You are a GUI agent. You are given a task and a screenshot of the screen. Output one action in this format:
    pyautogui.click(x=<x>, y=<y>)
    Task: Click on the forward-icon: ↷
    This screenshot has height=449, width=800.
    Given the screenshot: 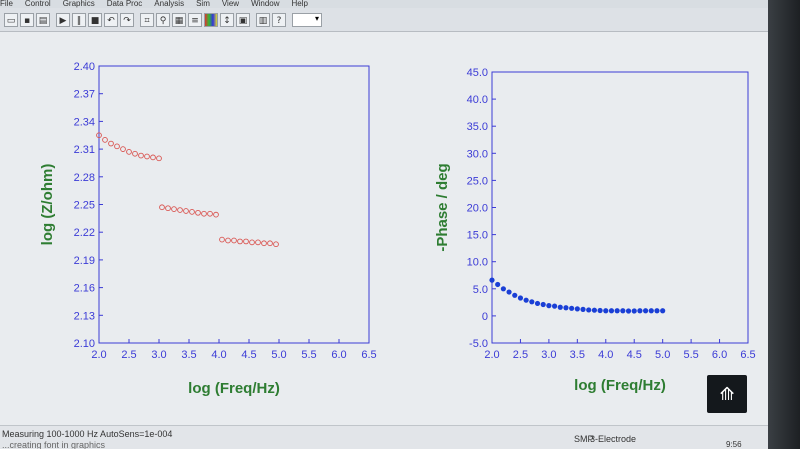 What is the action you would take?
    pyautogui.click(x=127, y=19)
    